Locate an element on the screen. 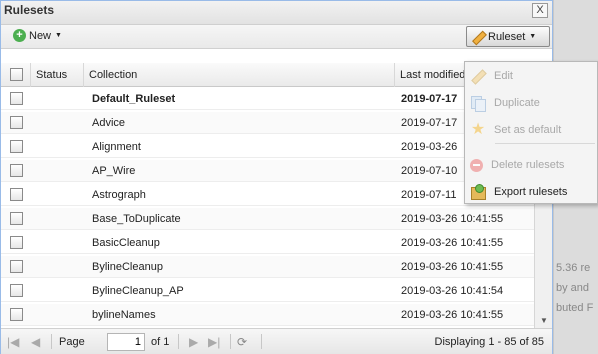  delete-icon is located at coordinates (476, 165).